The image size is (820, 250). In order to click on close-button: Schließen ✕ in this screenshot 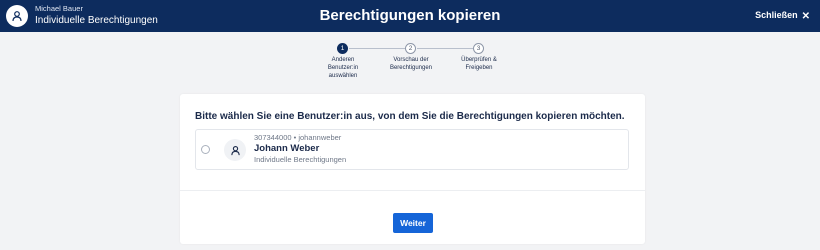, I will do `click(782, 16)`.